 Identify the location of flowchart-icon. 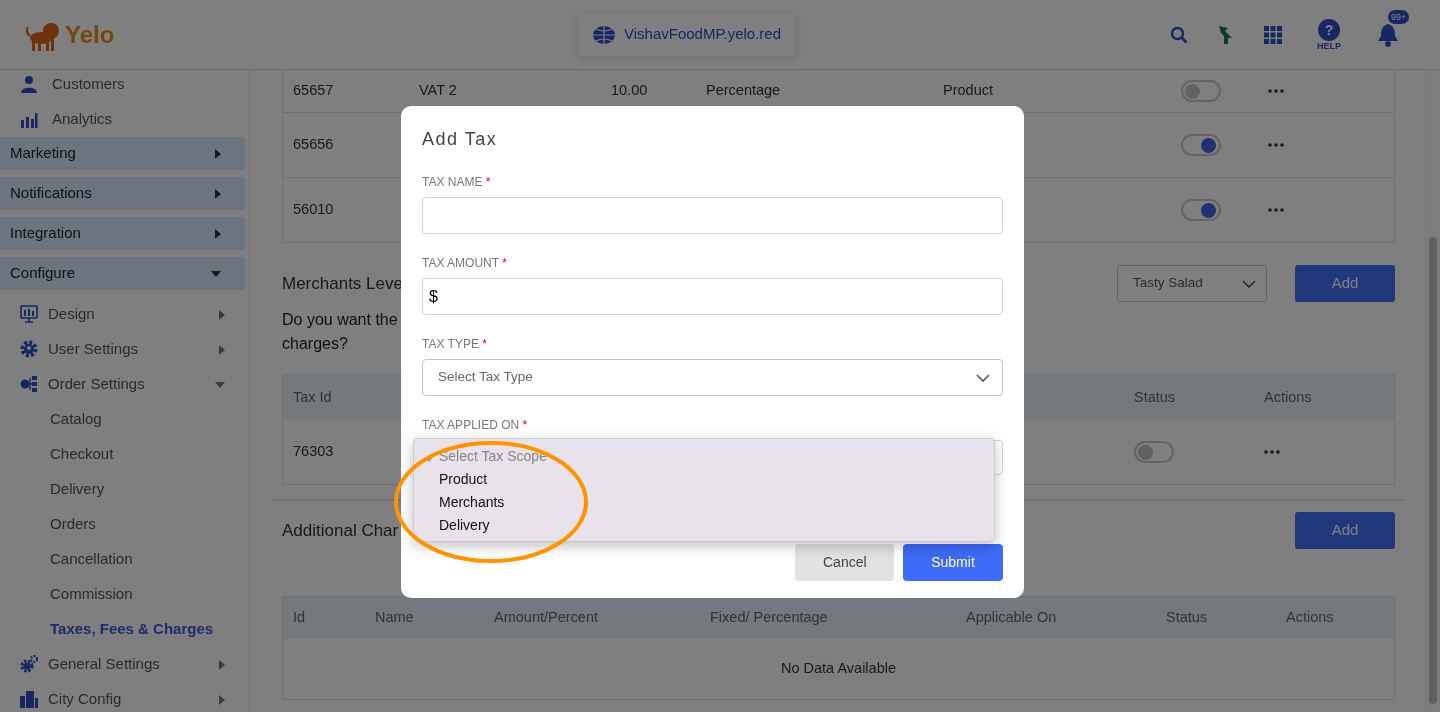
(29, 384).